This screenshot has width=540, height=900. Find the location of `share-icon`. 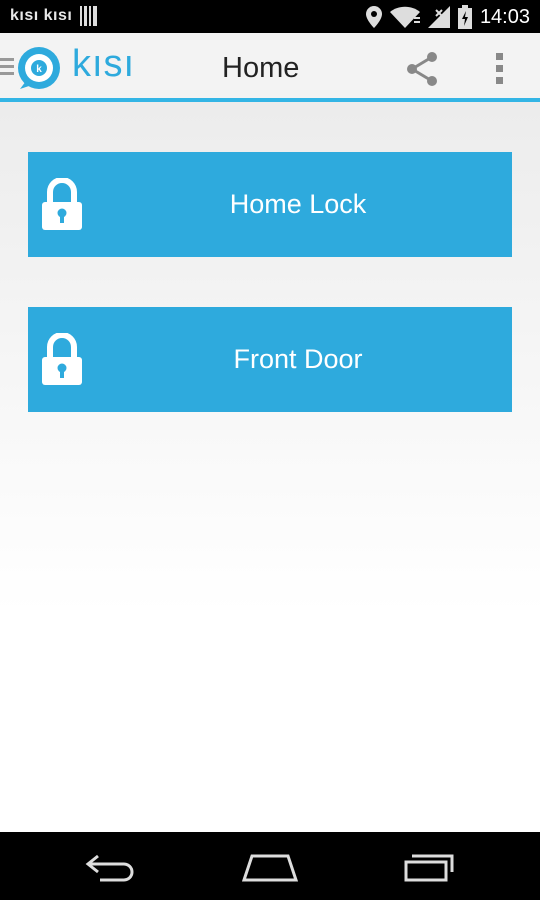

share-icon is located at coordinates (422, 69).